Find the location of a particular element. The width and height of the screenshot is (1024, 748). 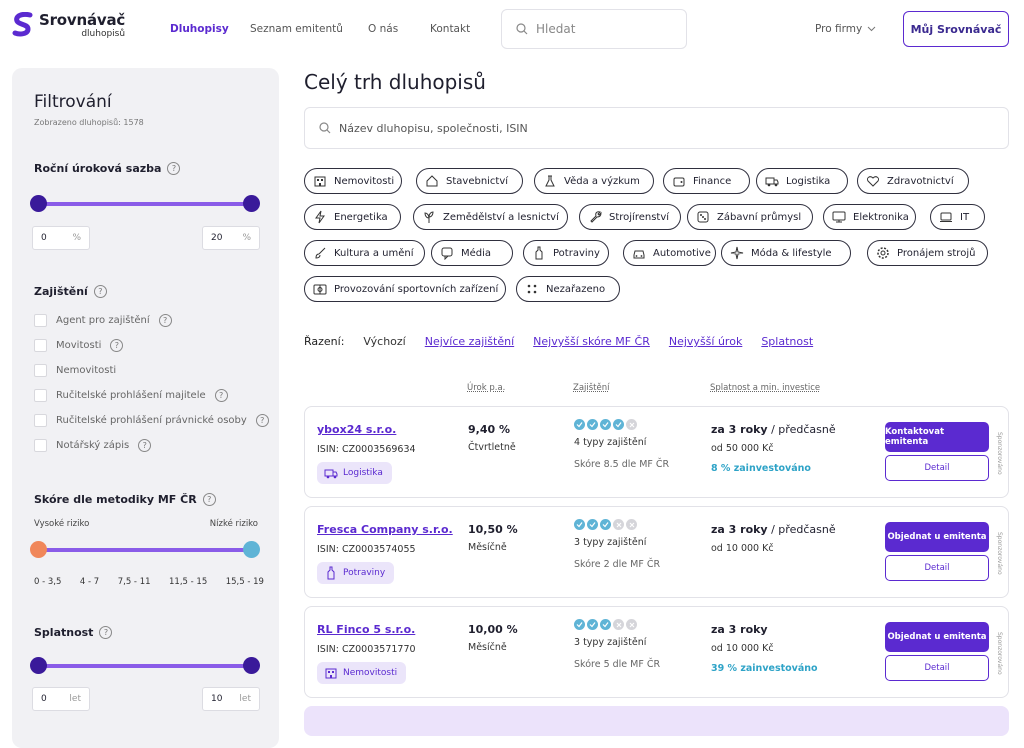

logo: Srovnávač dluhopisů is located at coordinates (68, 25).